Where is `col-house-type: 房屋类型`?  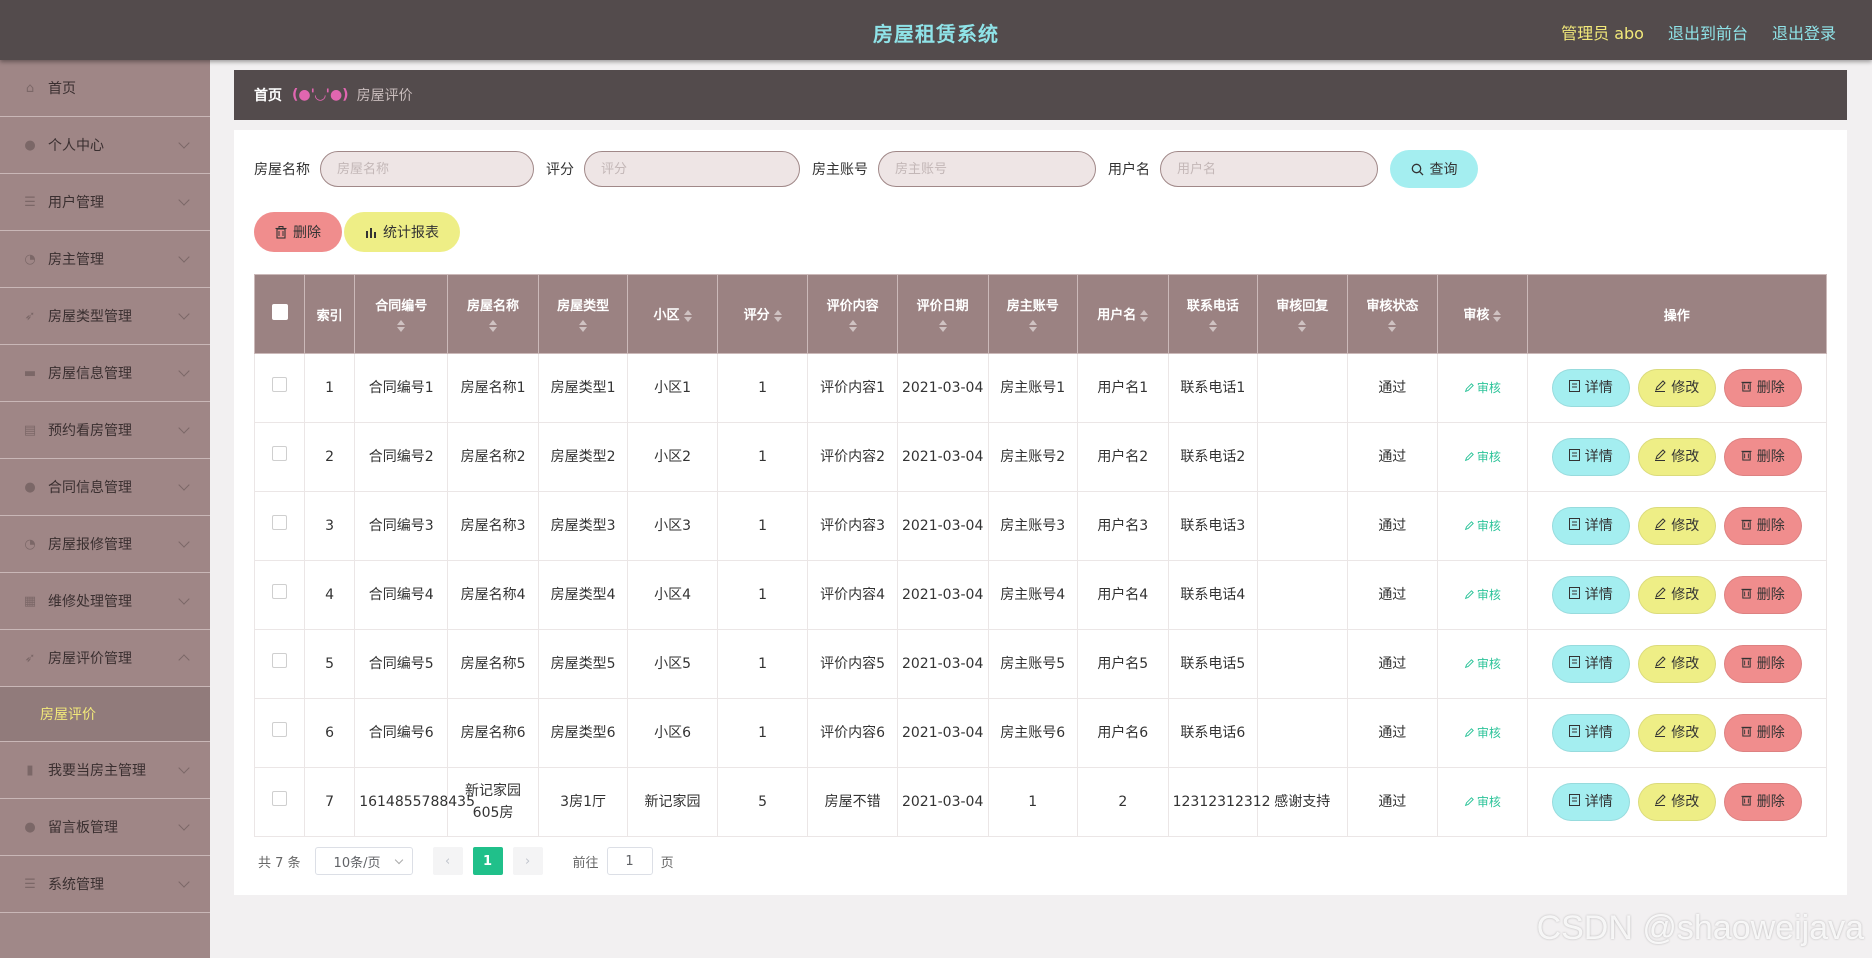
col-house-type: 房屋类型 is located at coordinates (583, 314).